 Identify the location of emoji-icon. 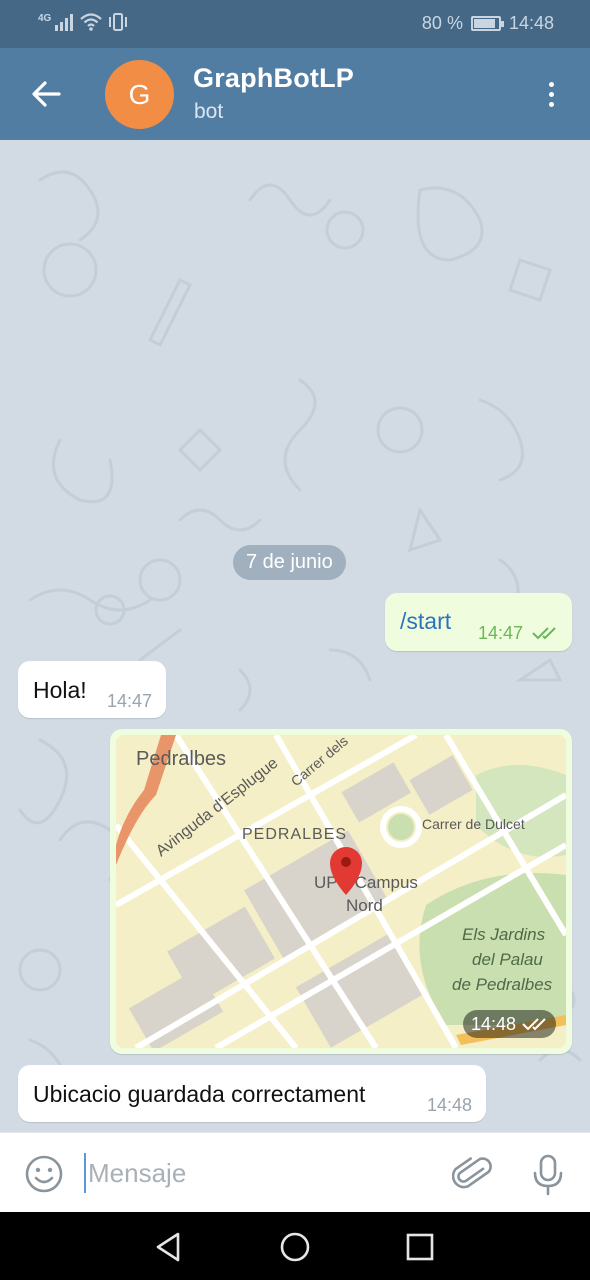
(44, 1174).